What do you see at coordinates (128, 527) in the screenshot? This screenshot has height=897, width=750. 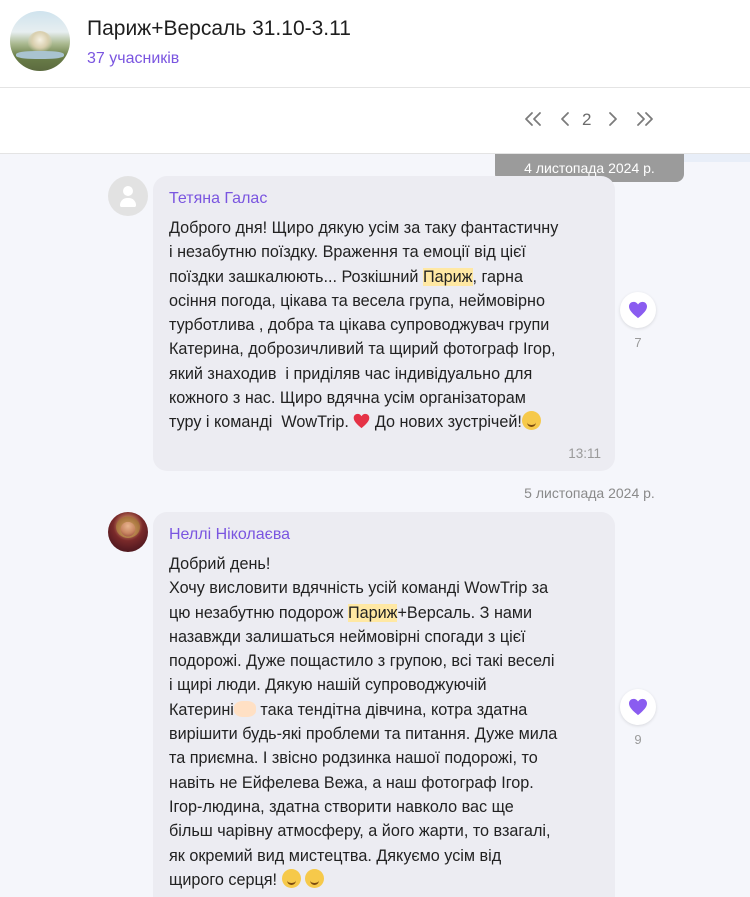 I see `profile-photo` at bounding box center [128, 527].